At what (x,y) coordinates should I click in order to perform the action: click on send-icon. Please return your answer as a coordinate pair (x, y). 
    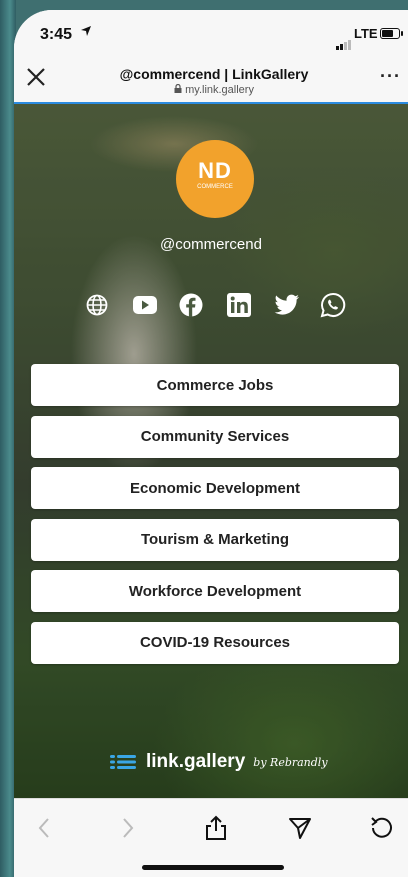
    Looking at the image, I should click on (300, 828).